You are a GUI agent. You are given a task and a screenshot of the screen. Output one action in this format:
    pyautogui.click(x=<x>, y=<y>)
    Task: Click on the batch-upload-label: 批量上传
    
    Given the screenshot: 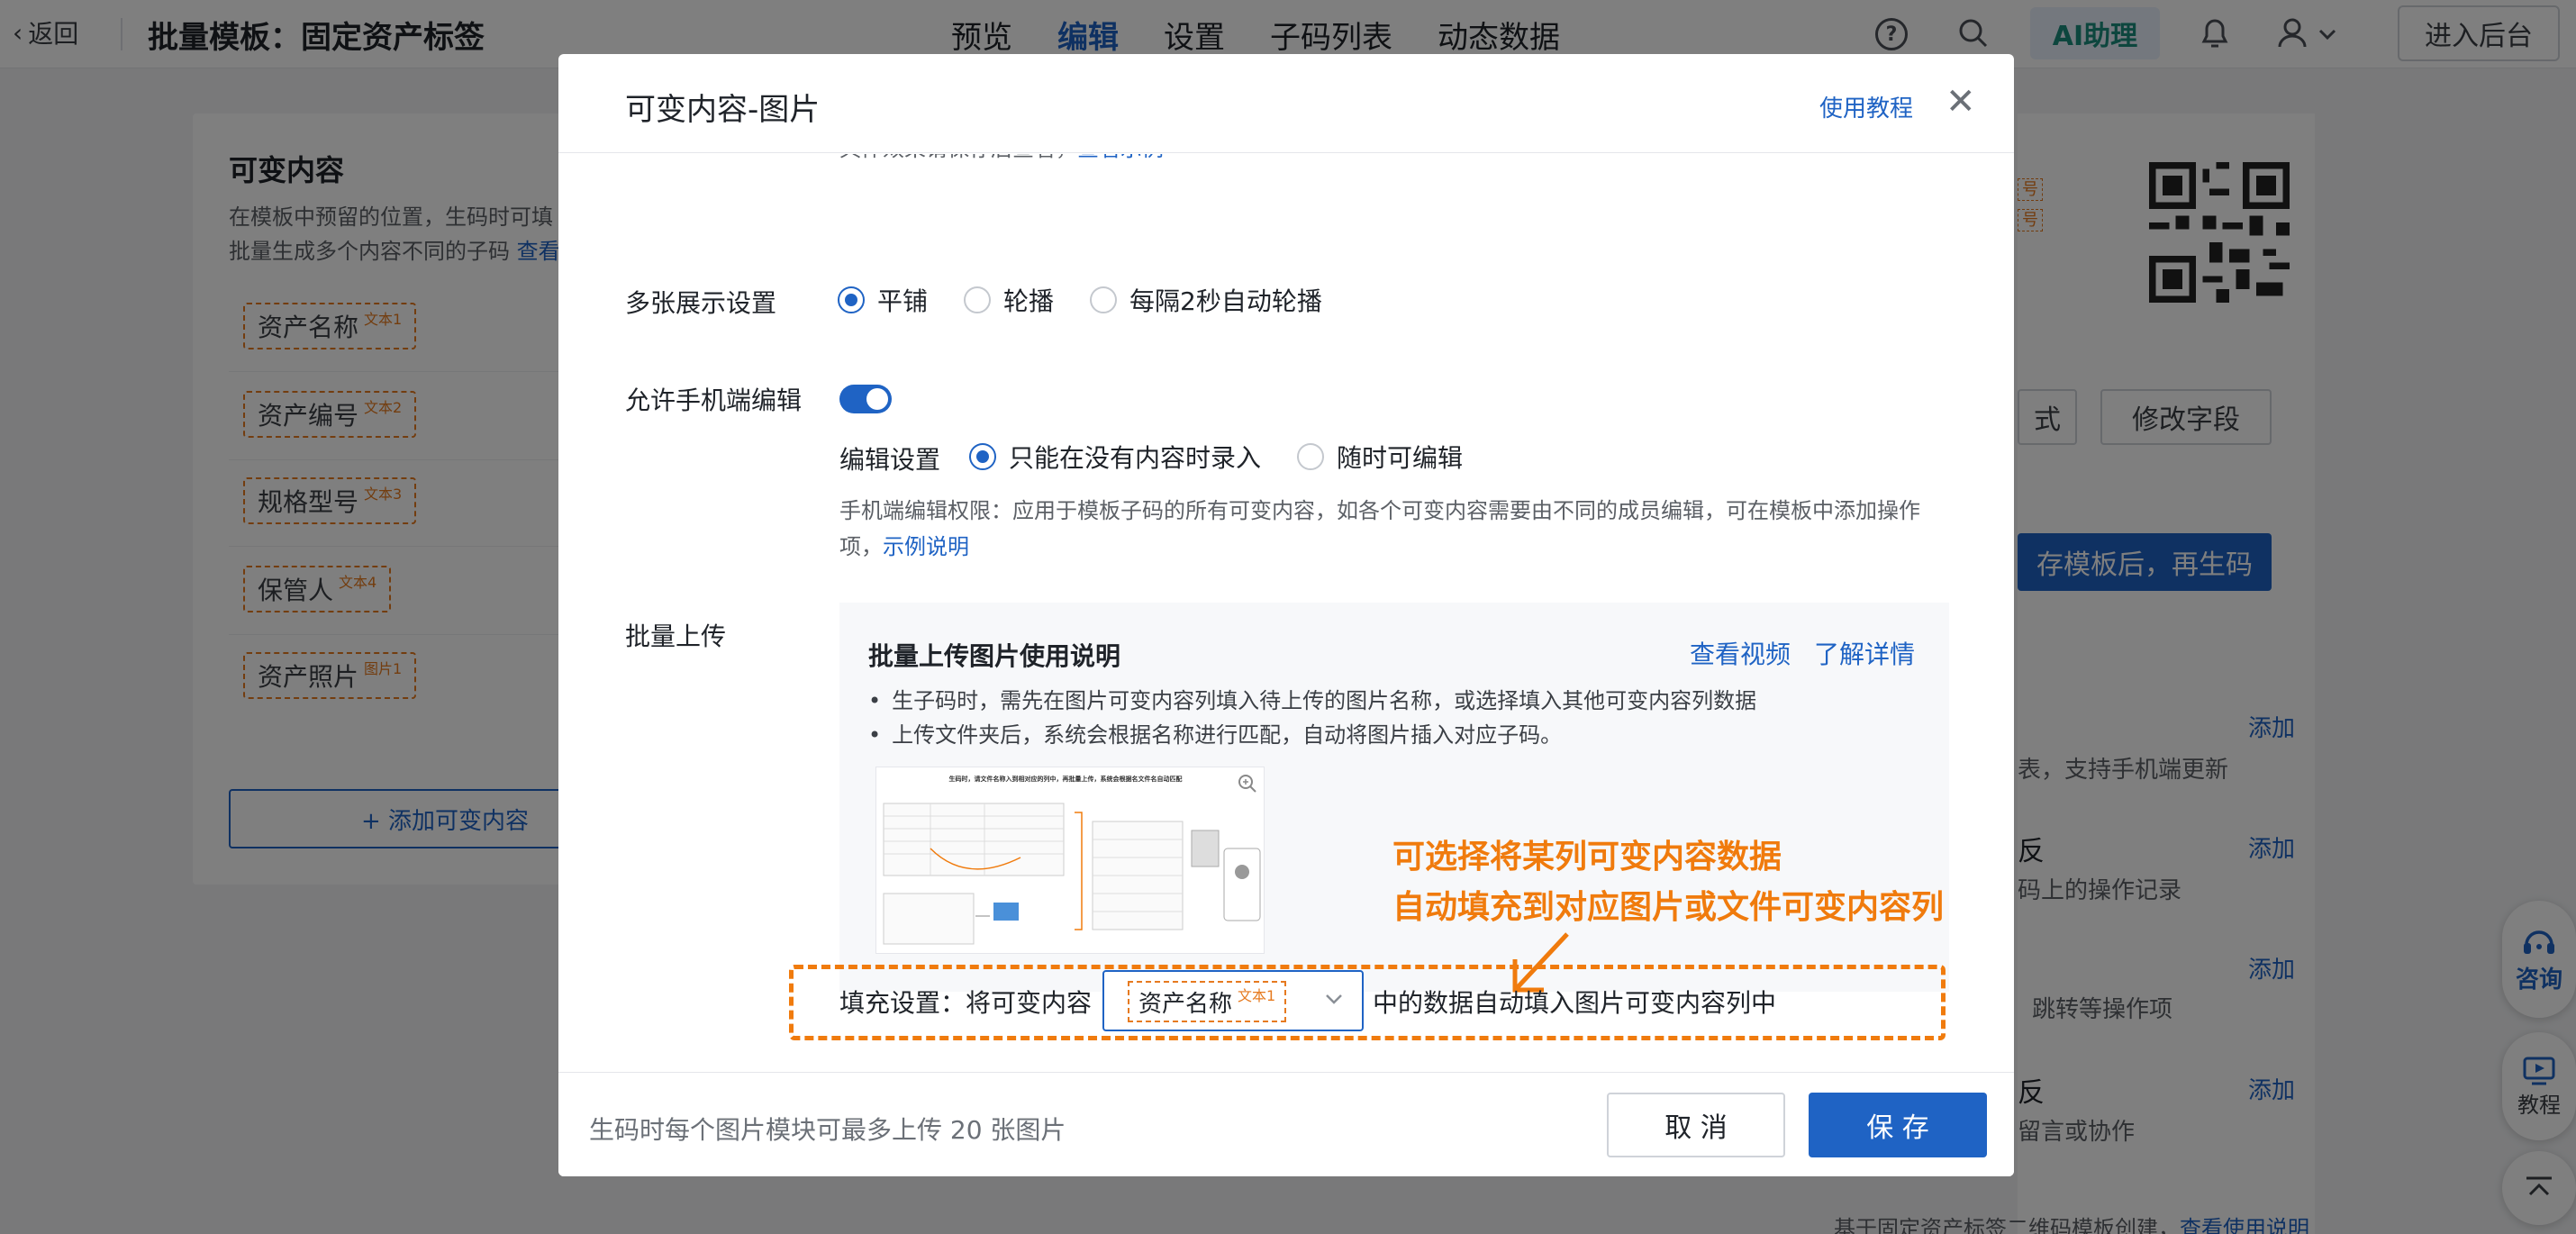 What is the action you would take?
    pyautogui.click(x=676, y=636)
    